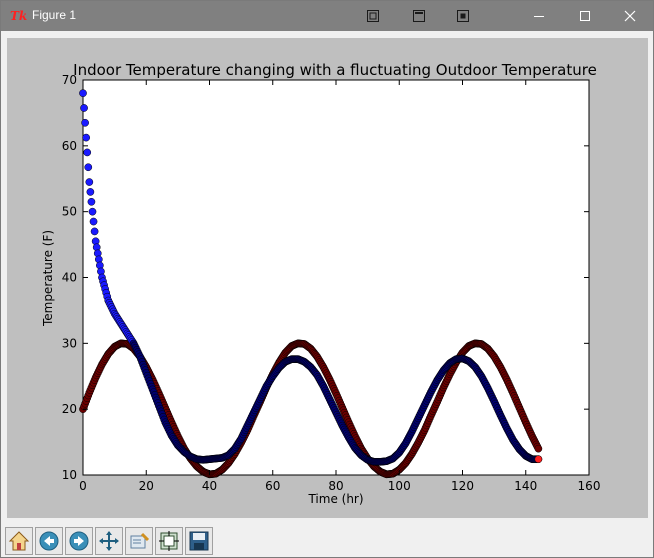 The height and width of the screenshot is (558, 654). What do you see at coordinates (538, 448) in the screenshot?
I see `outdoor-temp-point` at bounding box center [538, 448].